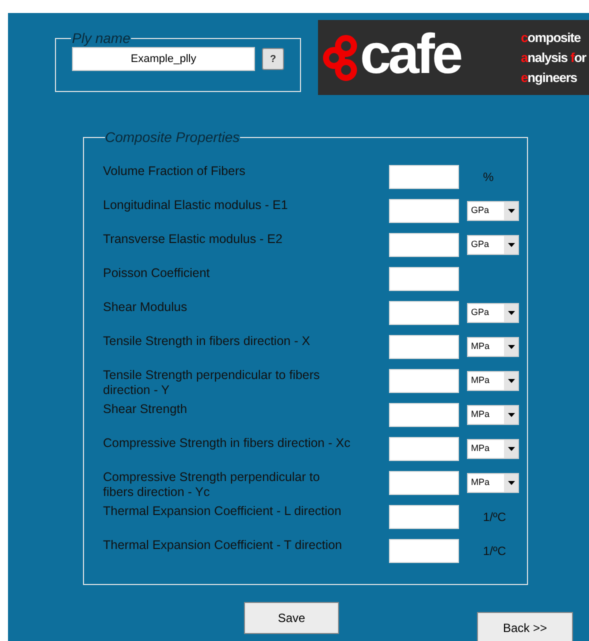 The width and height of the screenshot is (589, 641). Describe the element at coordinates (525, 626) in the screenshot. I see `back-button: Back >>` at that location.